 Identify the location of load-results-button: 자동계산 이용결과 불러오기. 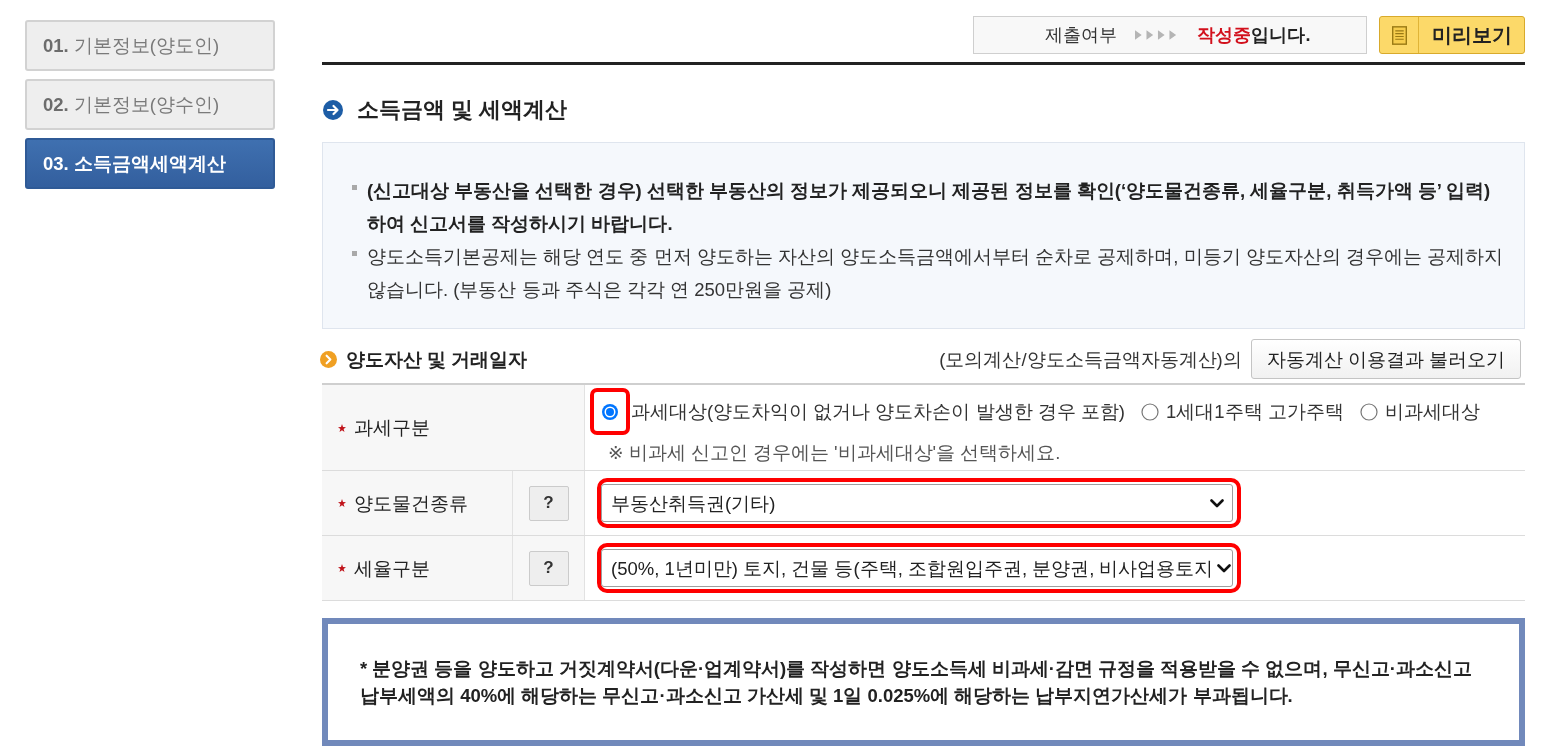
(1385, 359).